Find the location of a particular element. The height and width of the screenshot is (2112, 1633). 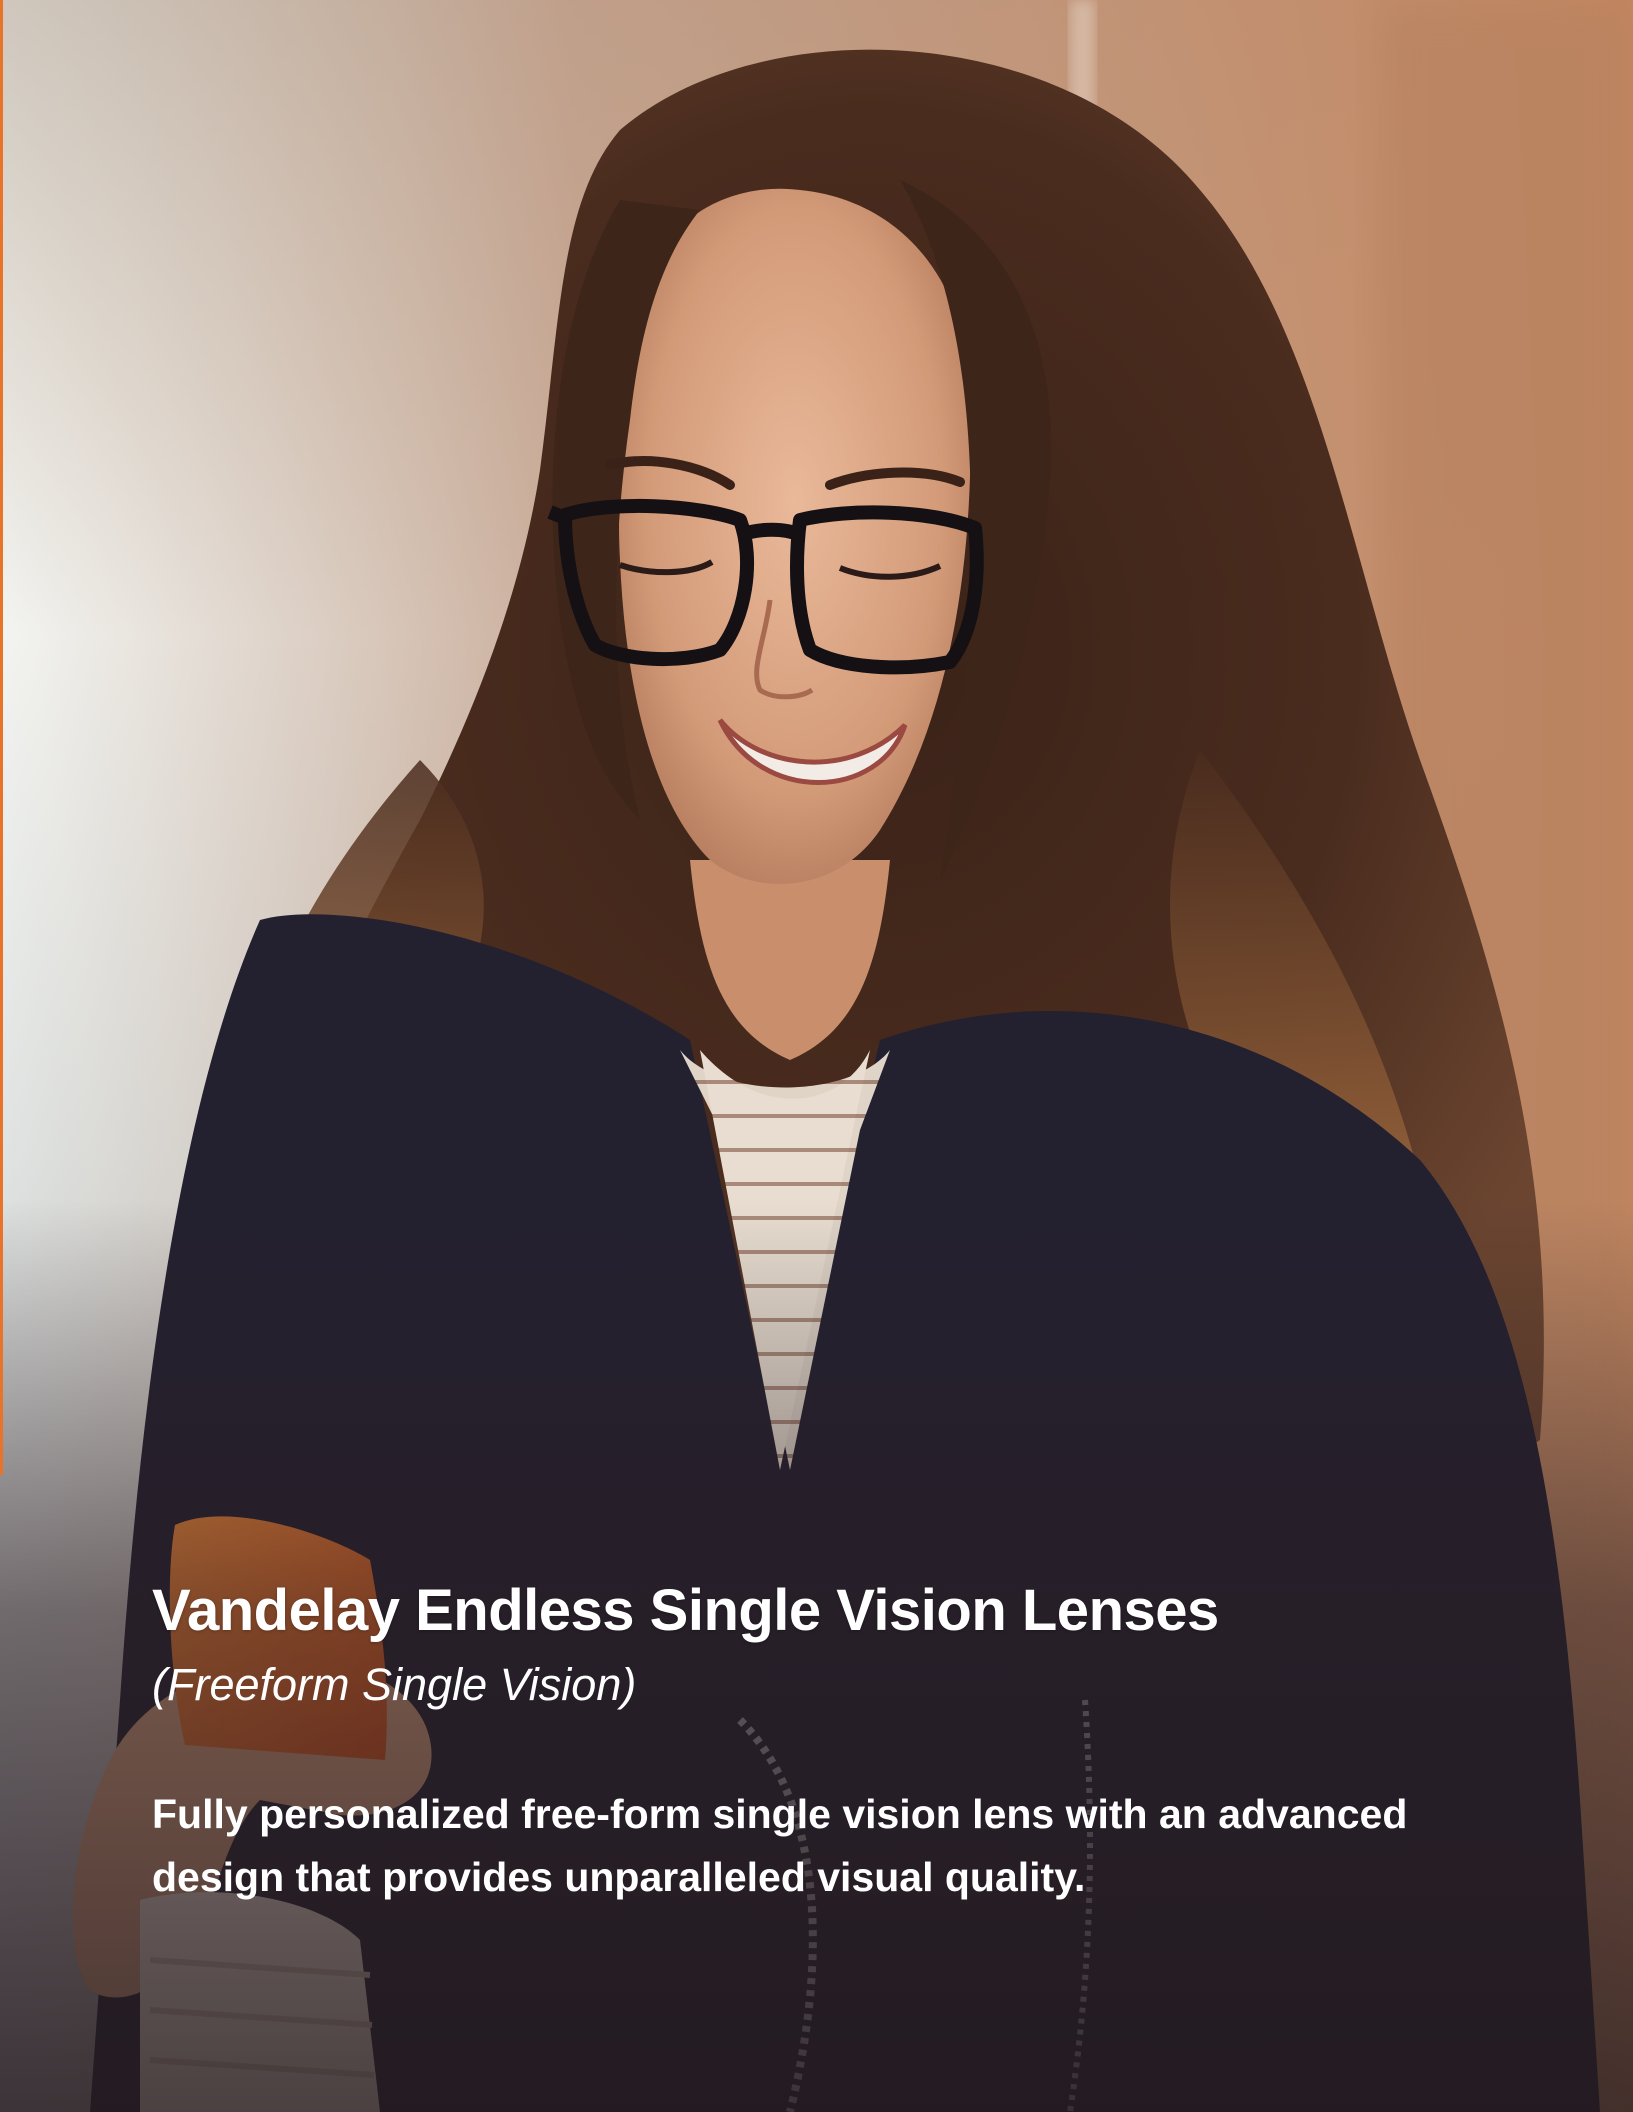

accent-edge-bar is located at coordinates (1, 737).